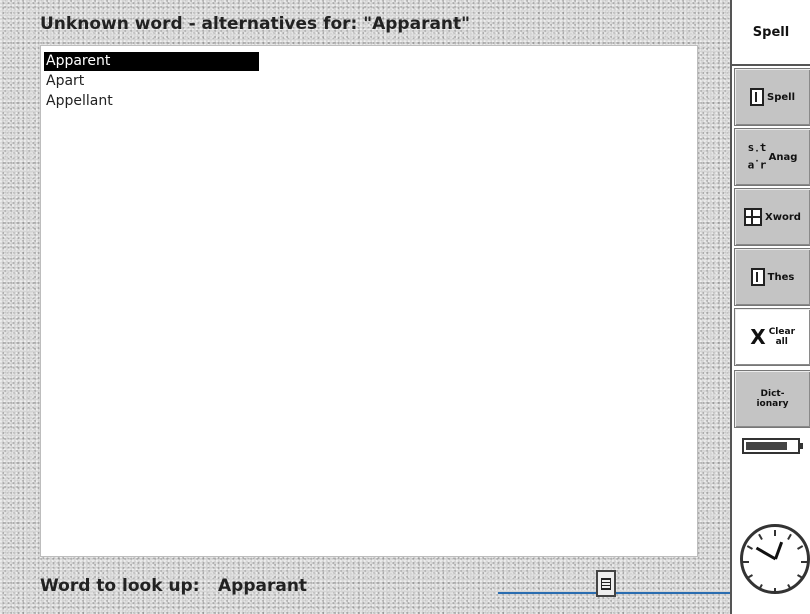 Image resolution: width=810 pixels, height=614 pixels. I want to click on spell-button: Spell, so click(772, 97).